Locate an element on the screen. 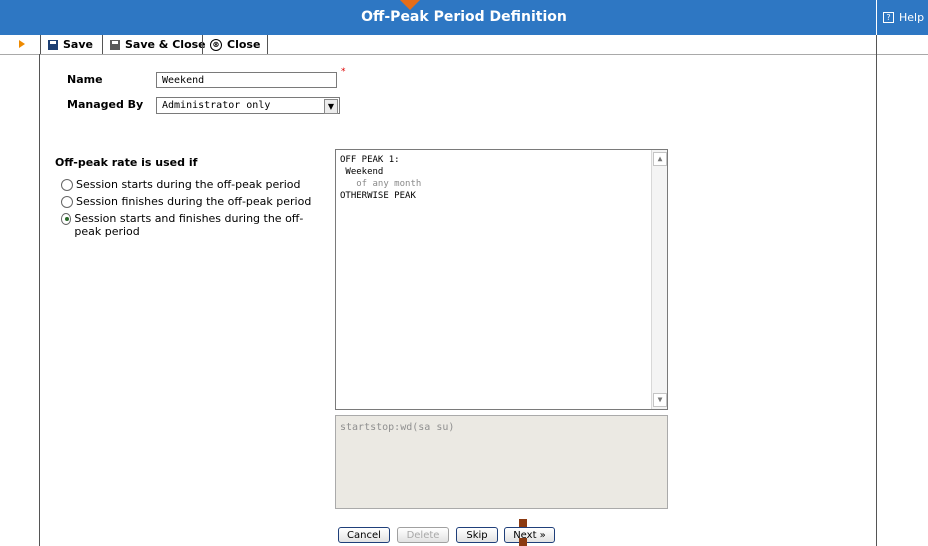 The height and width of the screenshot is (546, 928). help-icon: ? is located at coordinates (888, 17).